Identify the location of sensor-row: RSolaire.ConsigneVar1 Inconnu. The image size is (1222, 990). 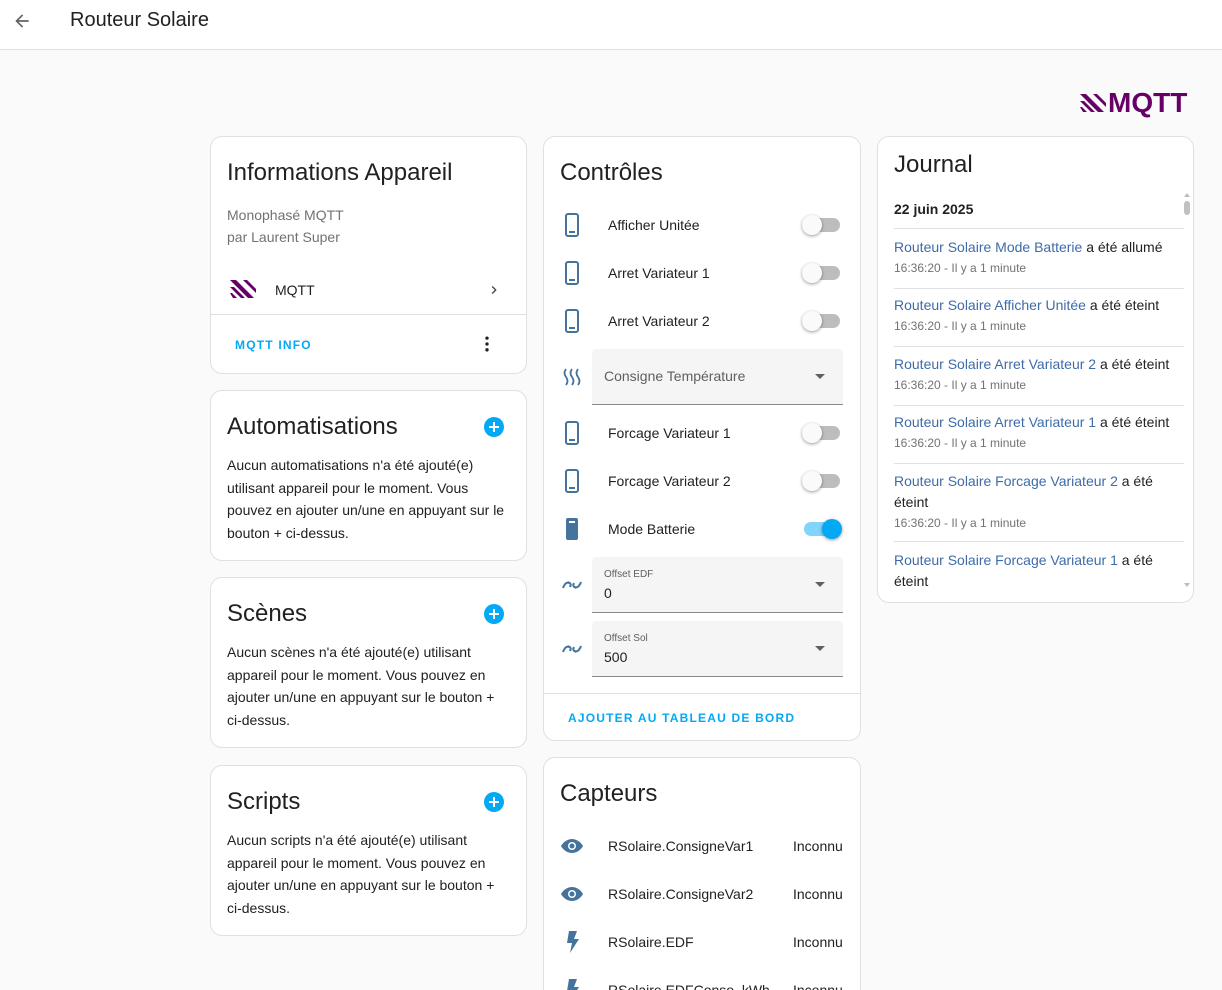
(702, 846).